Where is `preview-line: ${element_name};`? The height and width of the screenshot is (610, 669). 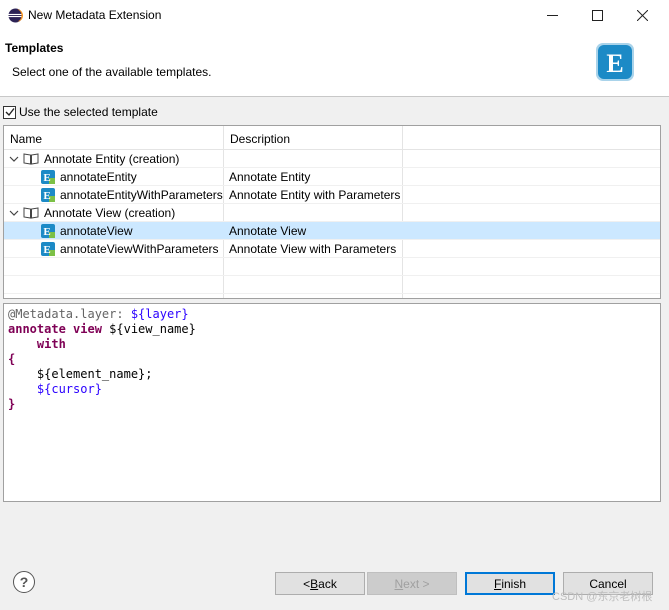 preview-line: ${element_name}; is located at coordinates (94, 374).